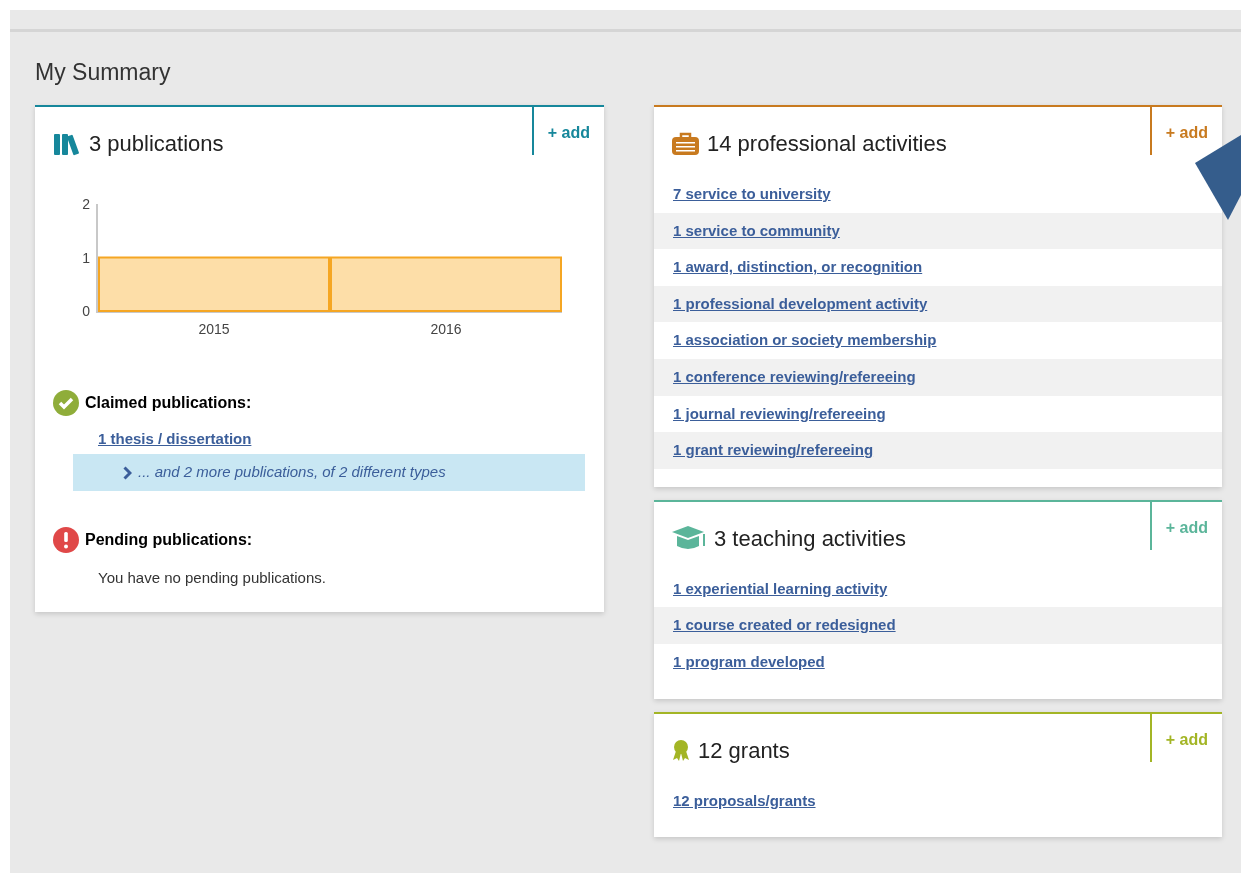 The height and width of the screenshot is (873, 1241). I want to click on books-icon, so click(67, 143).